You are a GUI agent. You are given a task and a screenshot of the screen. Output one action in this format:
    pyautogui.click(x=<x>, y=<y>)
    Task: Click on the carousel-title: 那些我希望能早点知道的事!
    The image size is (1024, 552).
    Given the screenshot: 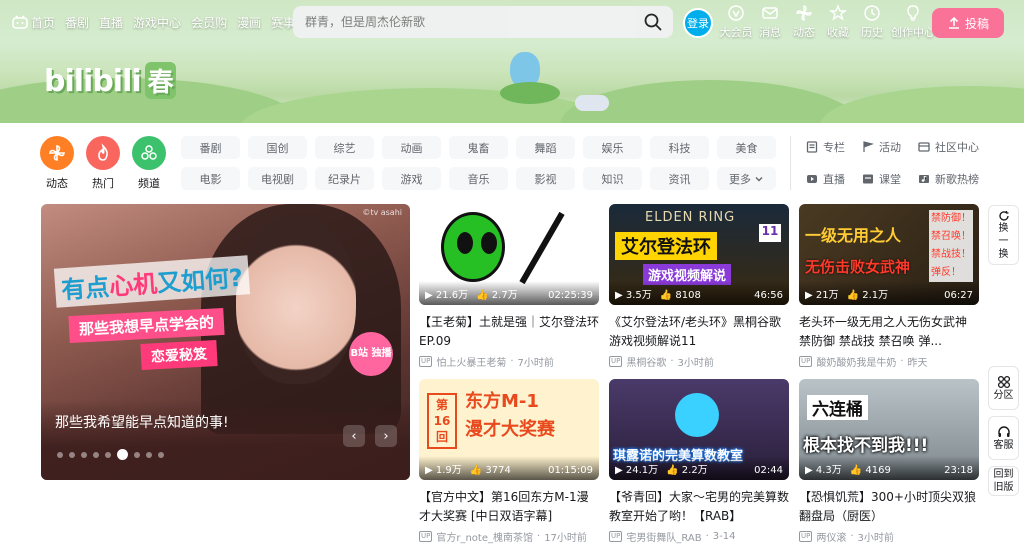 What is the action you would take?
    pyautogui.click(x=142, y=422)
    